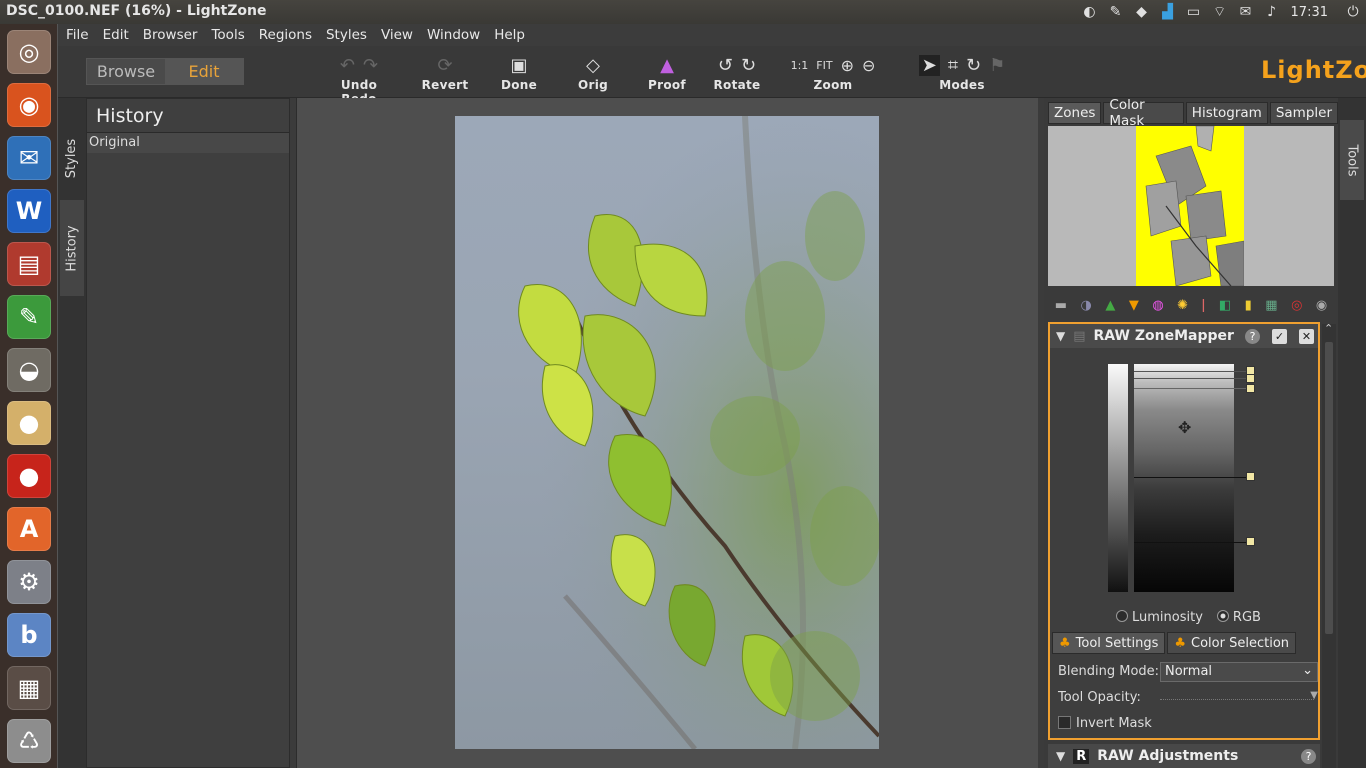  Describe the element at coordinates (1191, 206) in the screenshot. I see `zone-preview` at that location.